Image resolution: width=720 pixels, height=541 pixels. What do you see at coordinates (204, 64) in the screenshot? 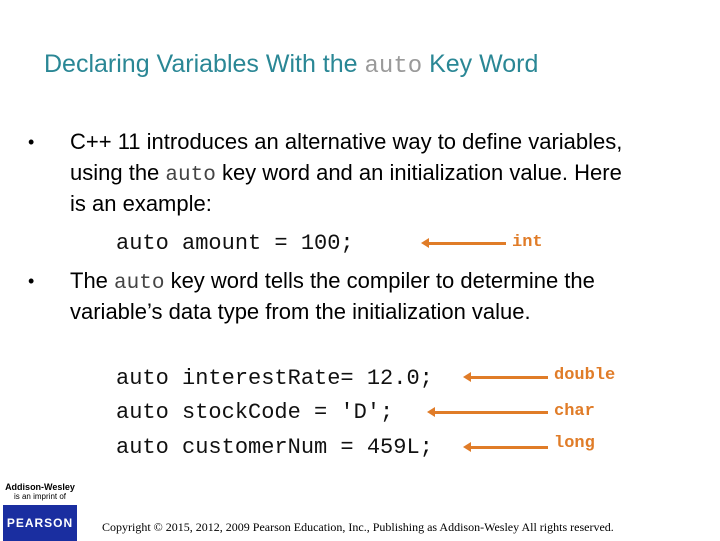
I see `title-text: Declaring Variables With the` at bounding box center [204, 64].